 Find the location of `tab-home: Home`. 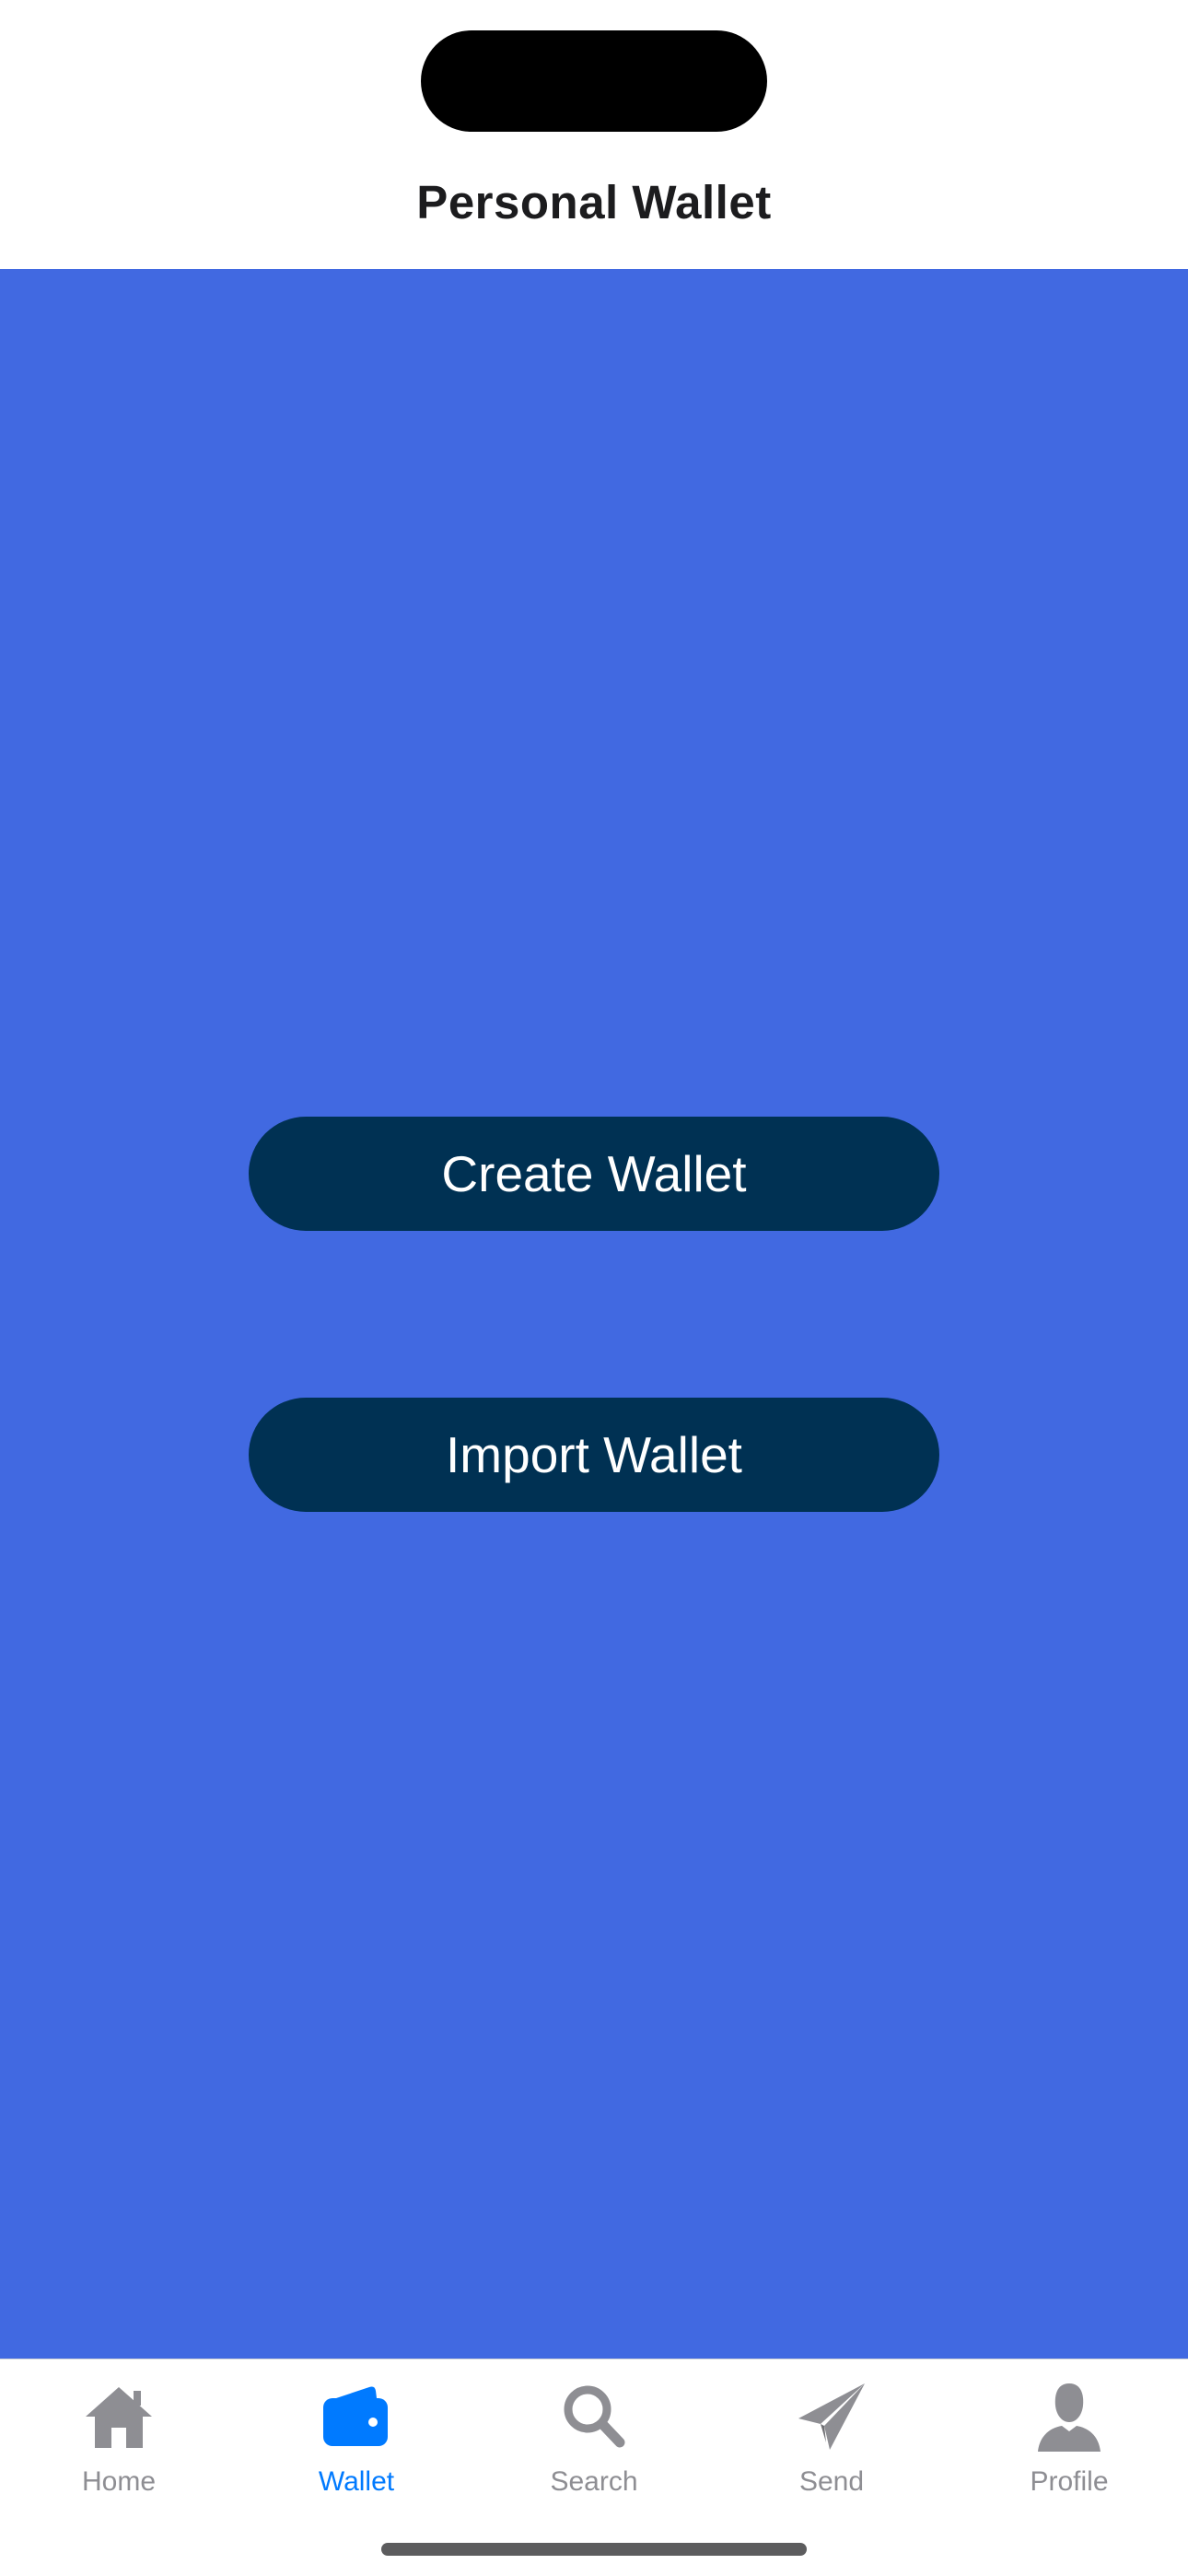

tab-home: Home is located at coordinates (119, 2440).